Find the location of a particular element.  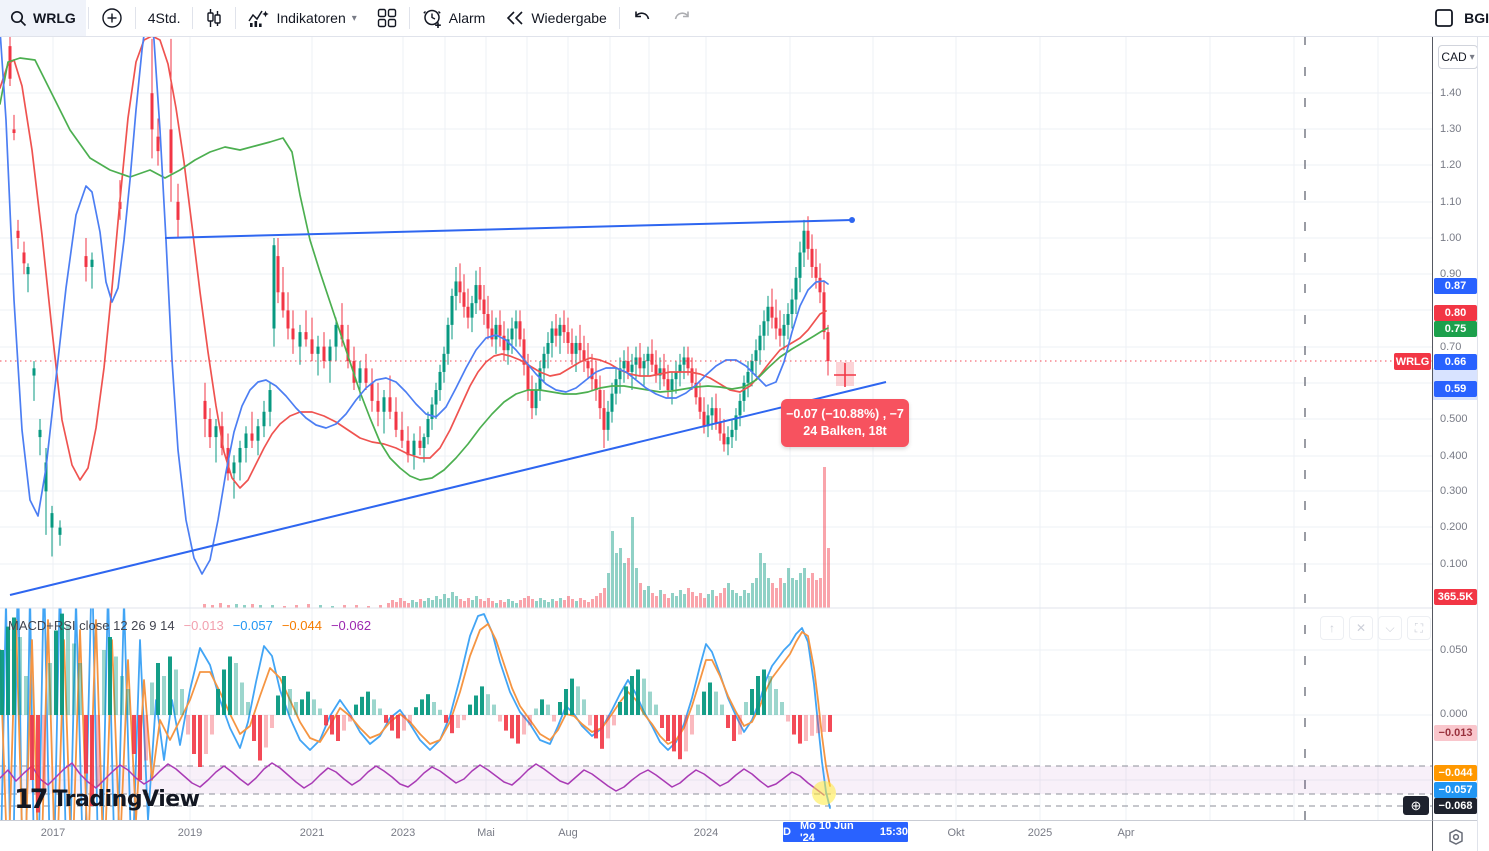

indicator-title: MACD+RSI close 12 26 9 14 is located at coordinates (91, 625).